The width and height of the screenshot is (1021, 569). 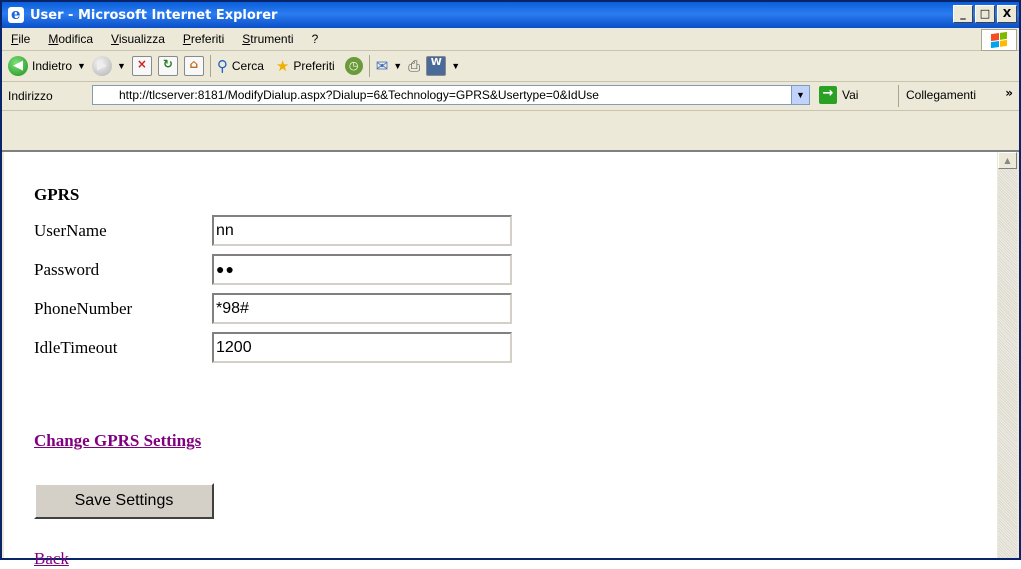 I want to click on window-controls: _ □ X, so click(x=985, y=14).